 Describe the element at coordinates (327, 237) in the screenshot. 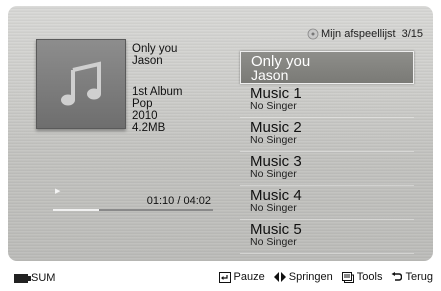

I see `song-item: Music 5 No Singer` at that location.